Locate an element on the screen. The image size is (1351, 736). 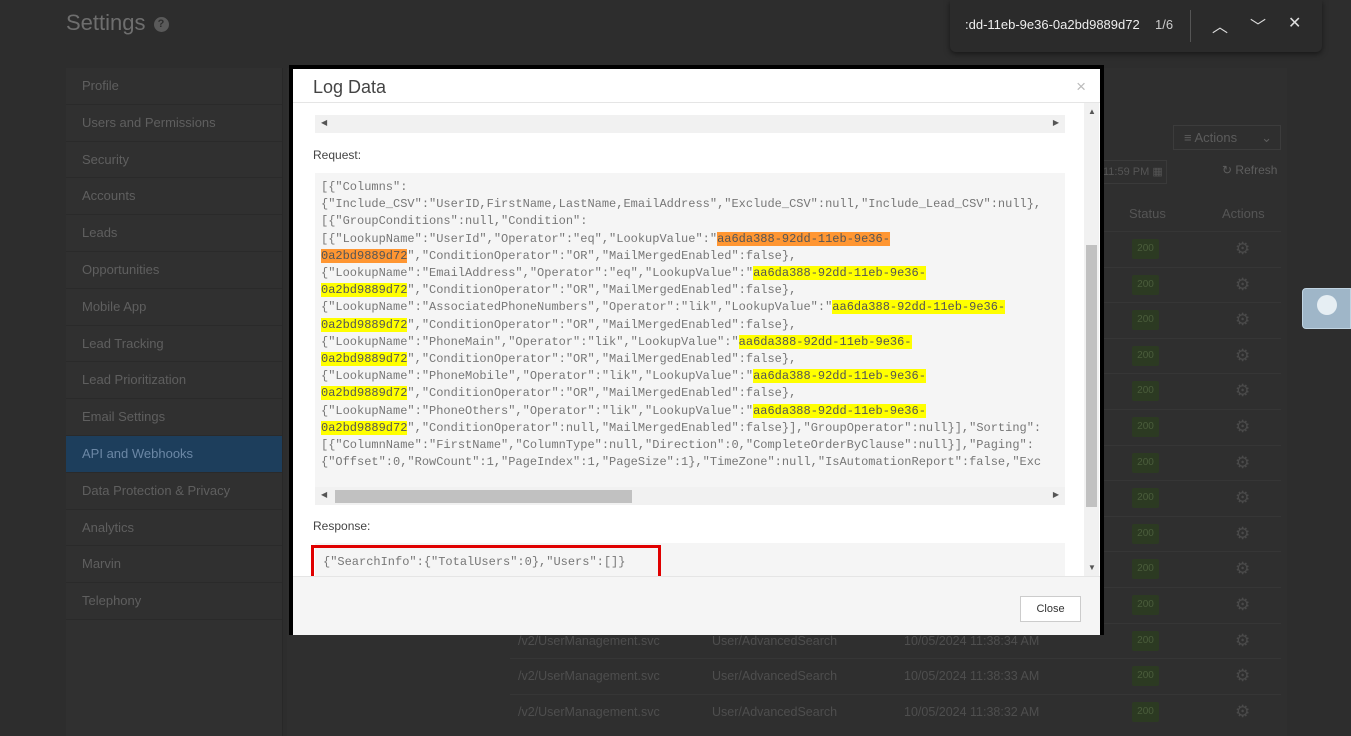
chevron-down-icon: ⌄ is located at coordinates (1266, 137).